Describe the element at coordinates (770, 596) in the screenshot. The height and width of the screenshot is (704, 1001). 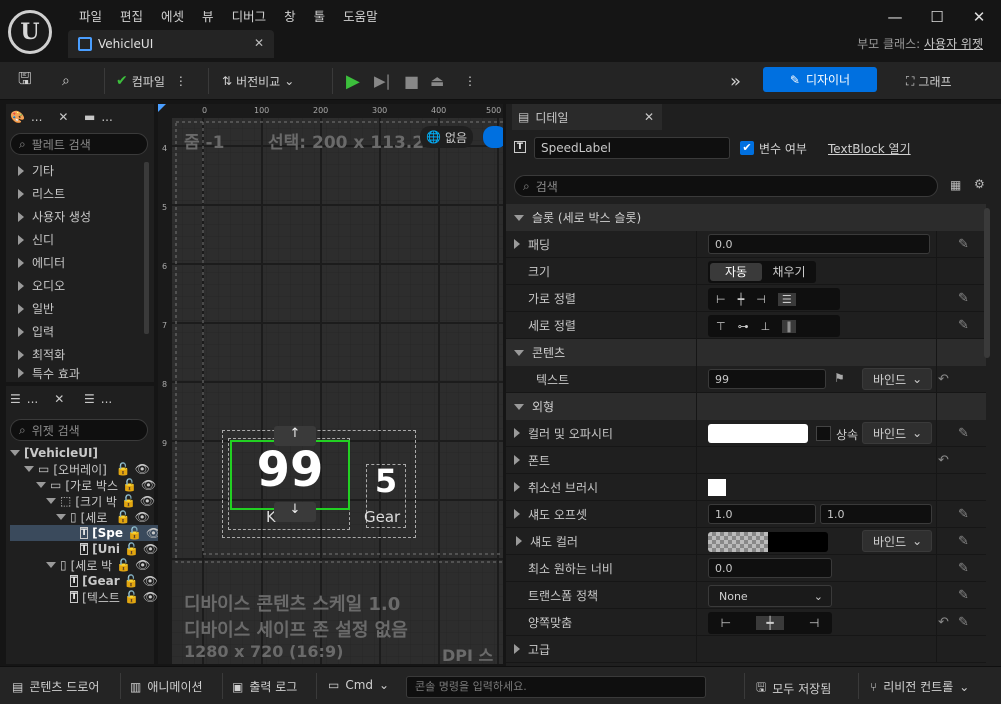
I see `transform-policy-dropdown: None ⌄` at that location.